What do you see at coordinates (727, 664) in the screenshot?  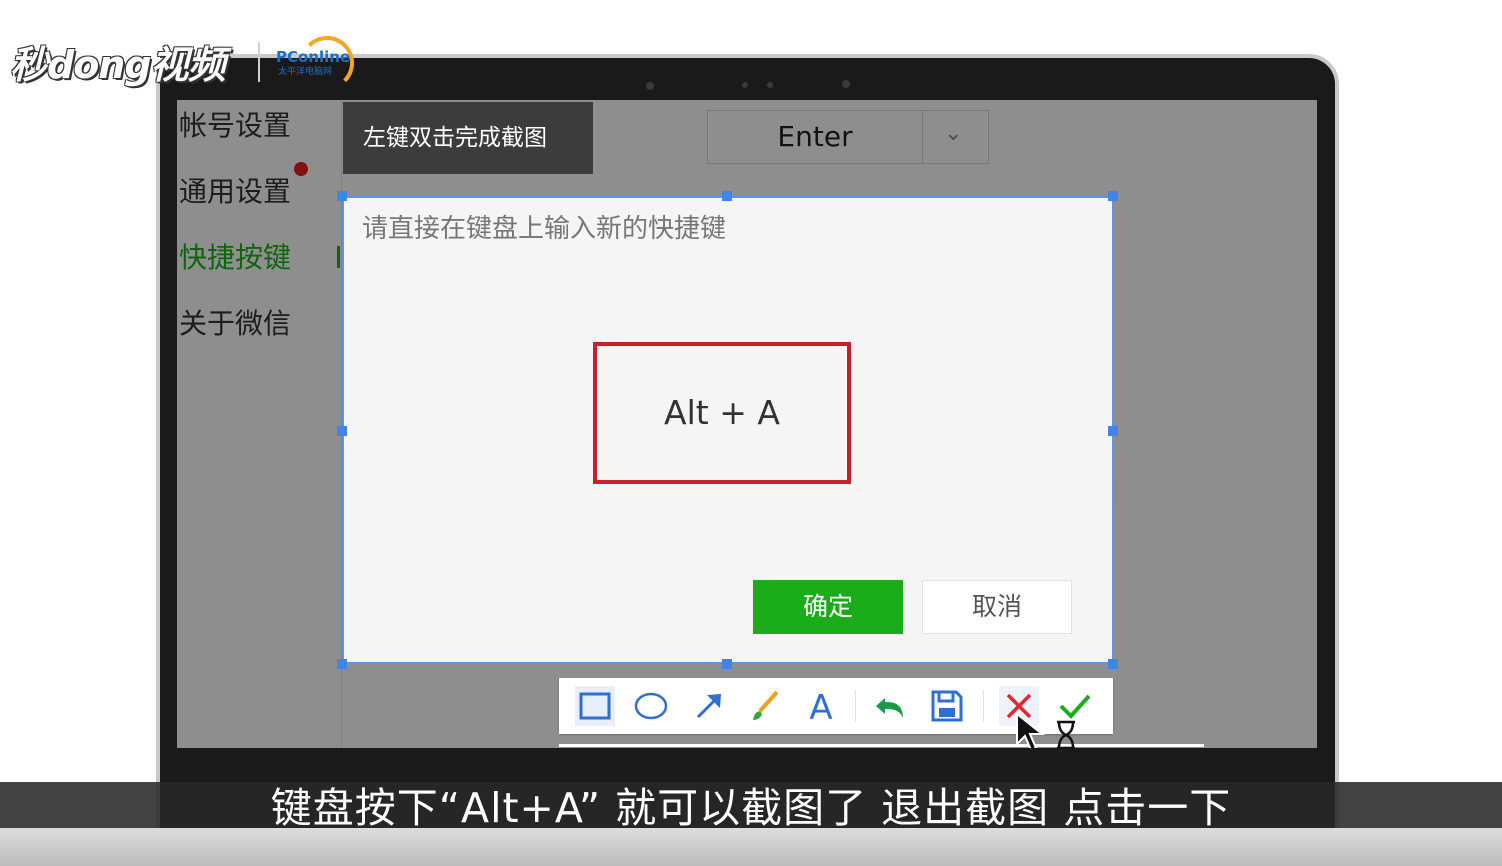 I see `resize-handle-bottom` at bounding box center [727, 664].